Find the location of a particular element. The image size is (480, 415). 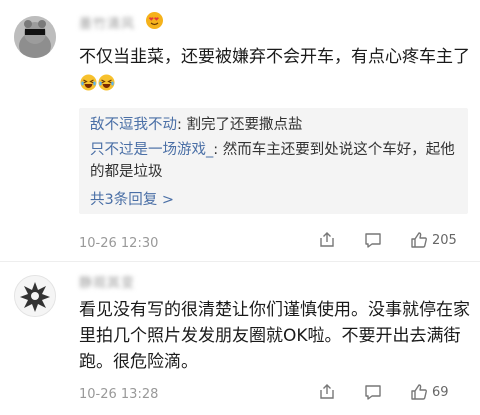

reply-text: : 割完了还要撒点盐 is located at coordinates (240, 125).